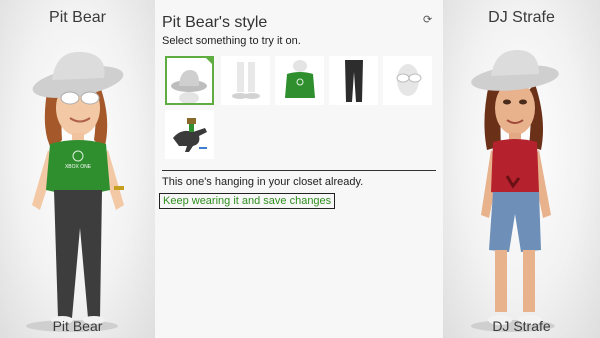  What do you see at coordinates (247, 201) in the screenshot?
I see `save-changes-button: Keep wearing it and save changes` at bounding box center [247, 201].